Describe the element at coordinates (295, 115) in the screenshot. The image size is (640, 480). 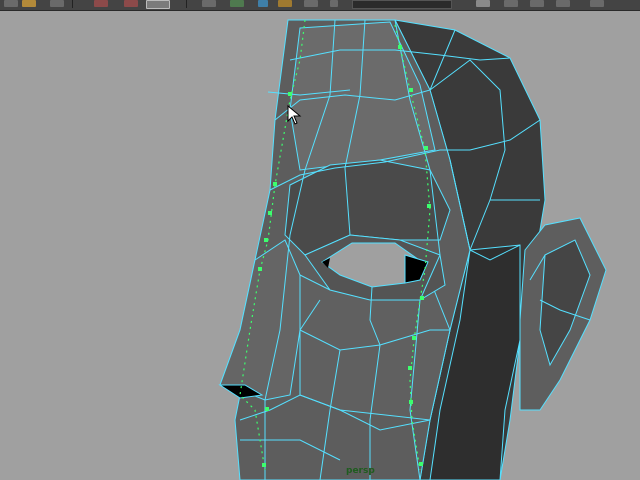
I see `mouse-cursor-icon` at that location.